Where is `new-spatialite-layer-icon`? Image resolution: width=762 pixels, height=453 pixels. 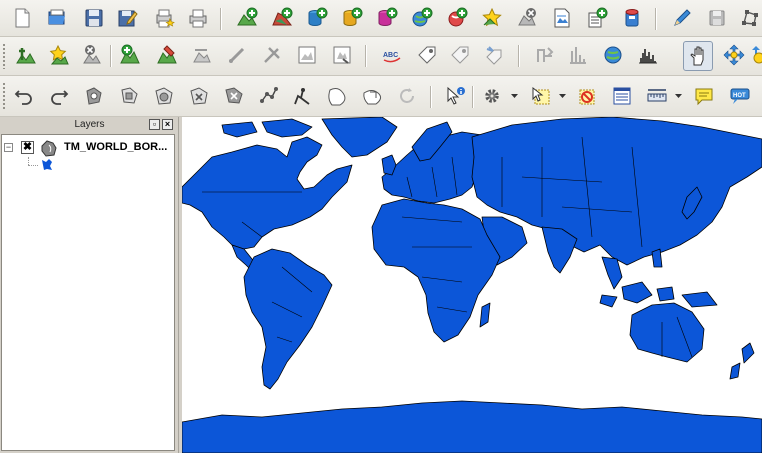
new-spatialite-layer-icon is located at coordinates (632, 18).